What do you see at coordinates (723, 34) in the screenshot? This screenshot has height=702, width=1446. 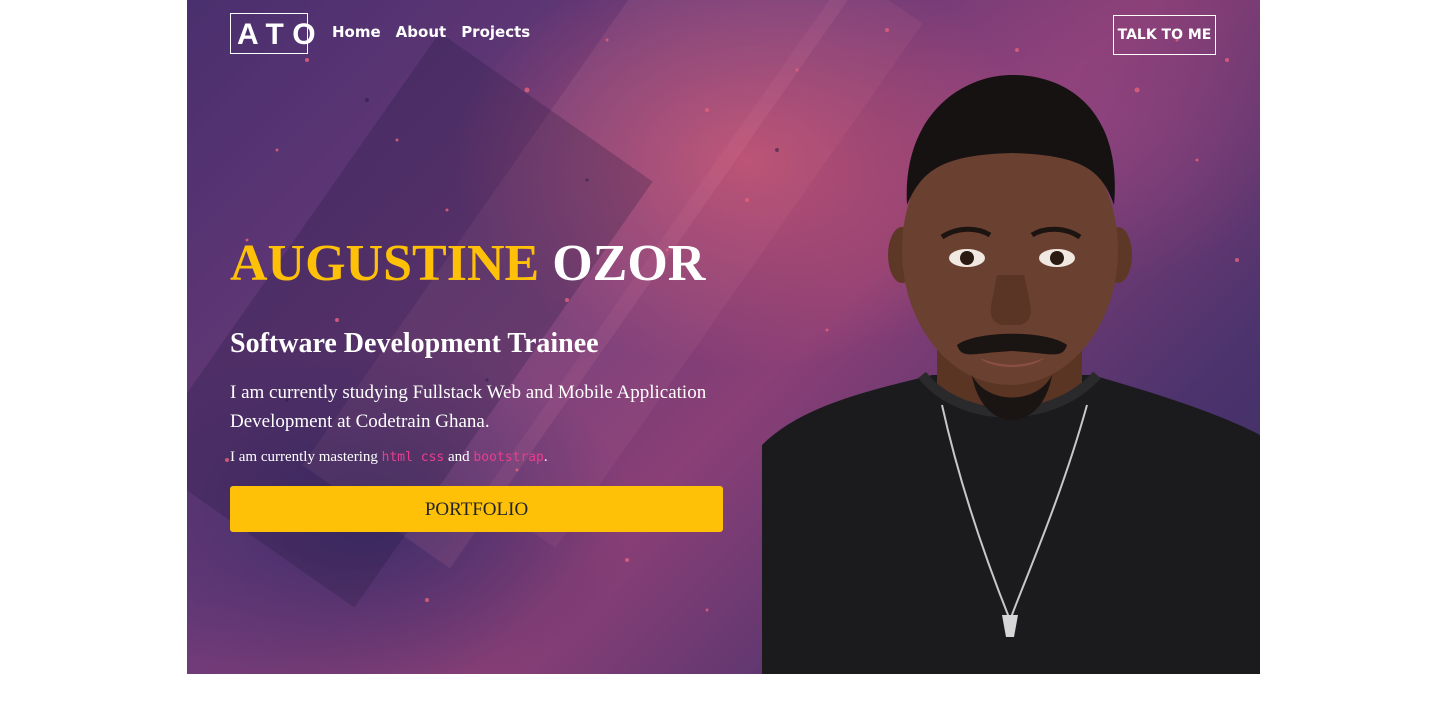 I see `top-navbar: ATO Home About Projects TALK TO ME` at bounding box center [723, 34].